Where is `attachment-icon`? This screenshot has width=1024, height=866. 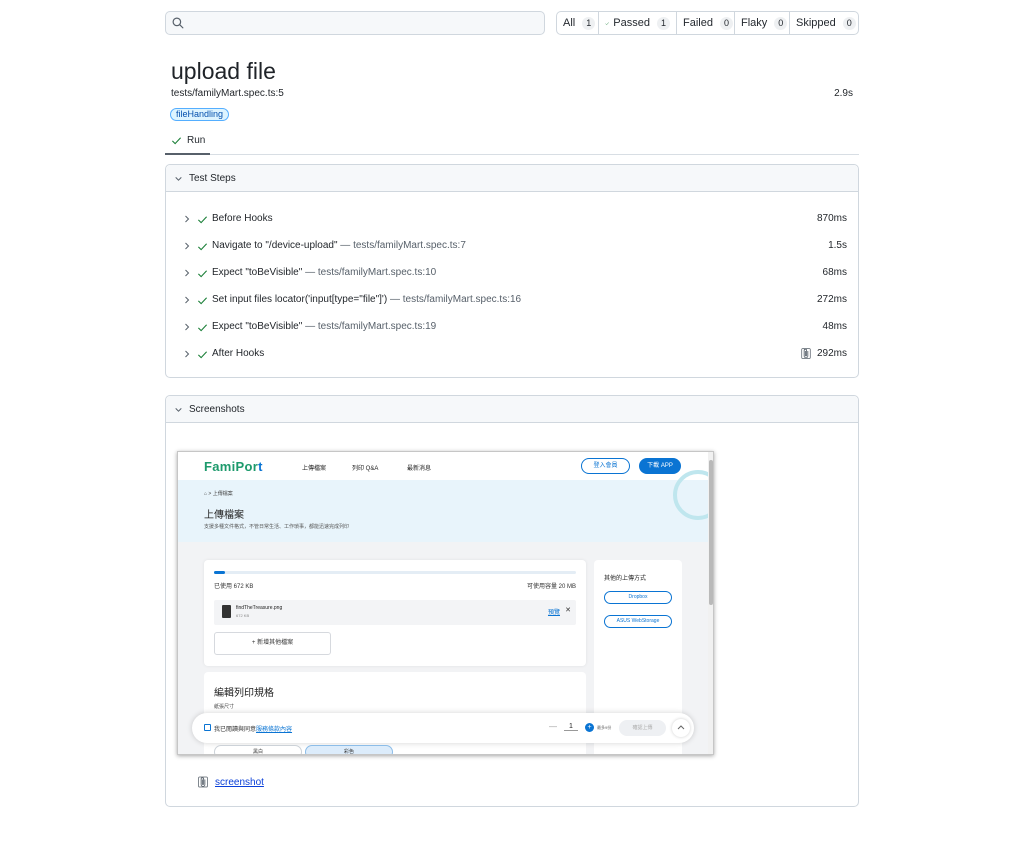 attachment-icon is located at coordinates (806, 353).